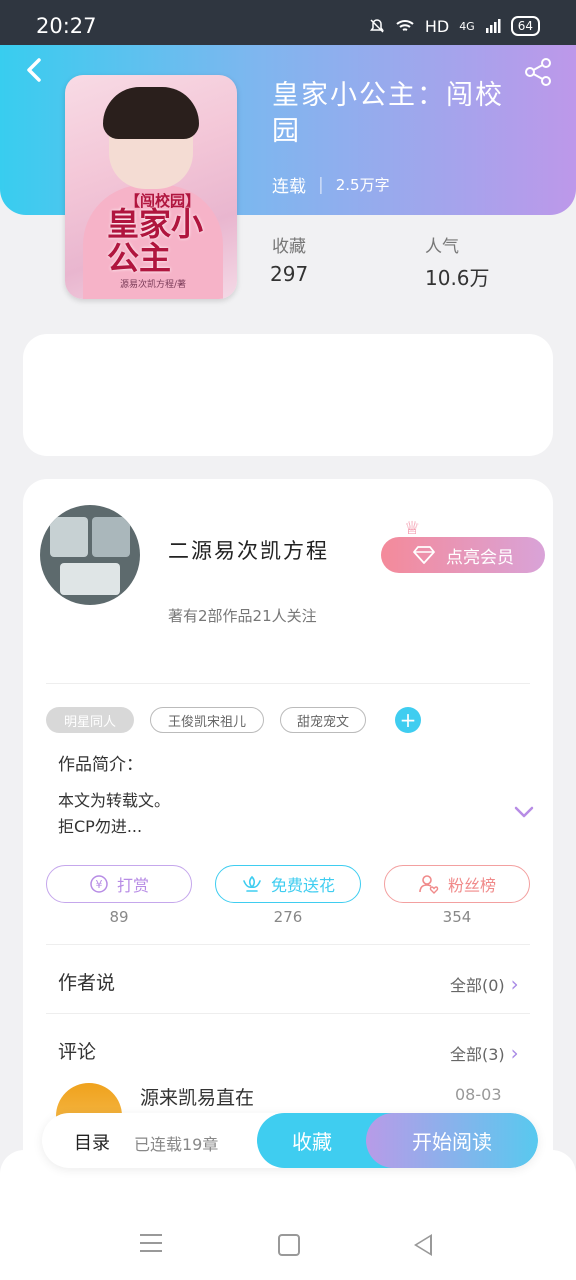  I want to click on author-says-title: 作者说, so click(87, 983).